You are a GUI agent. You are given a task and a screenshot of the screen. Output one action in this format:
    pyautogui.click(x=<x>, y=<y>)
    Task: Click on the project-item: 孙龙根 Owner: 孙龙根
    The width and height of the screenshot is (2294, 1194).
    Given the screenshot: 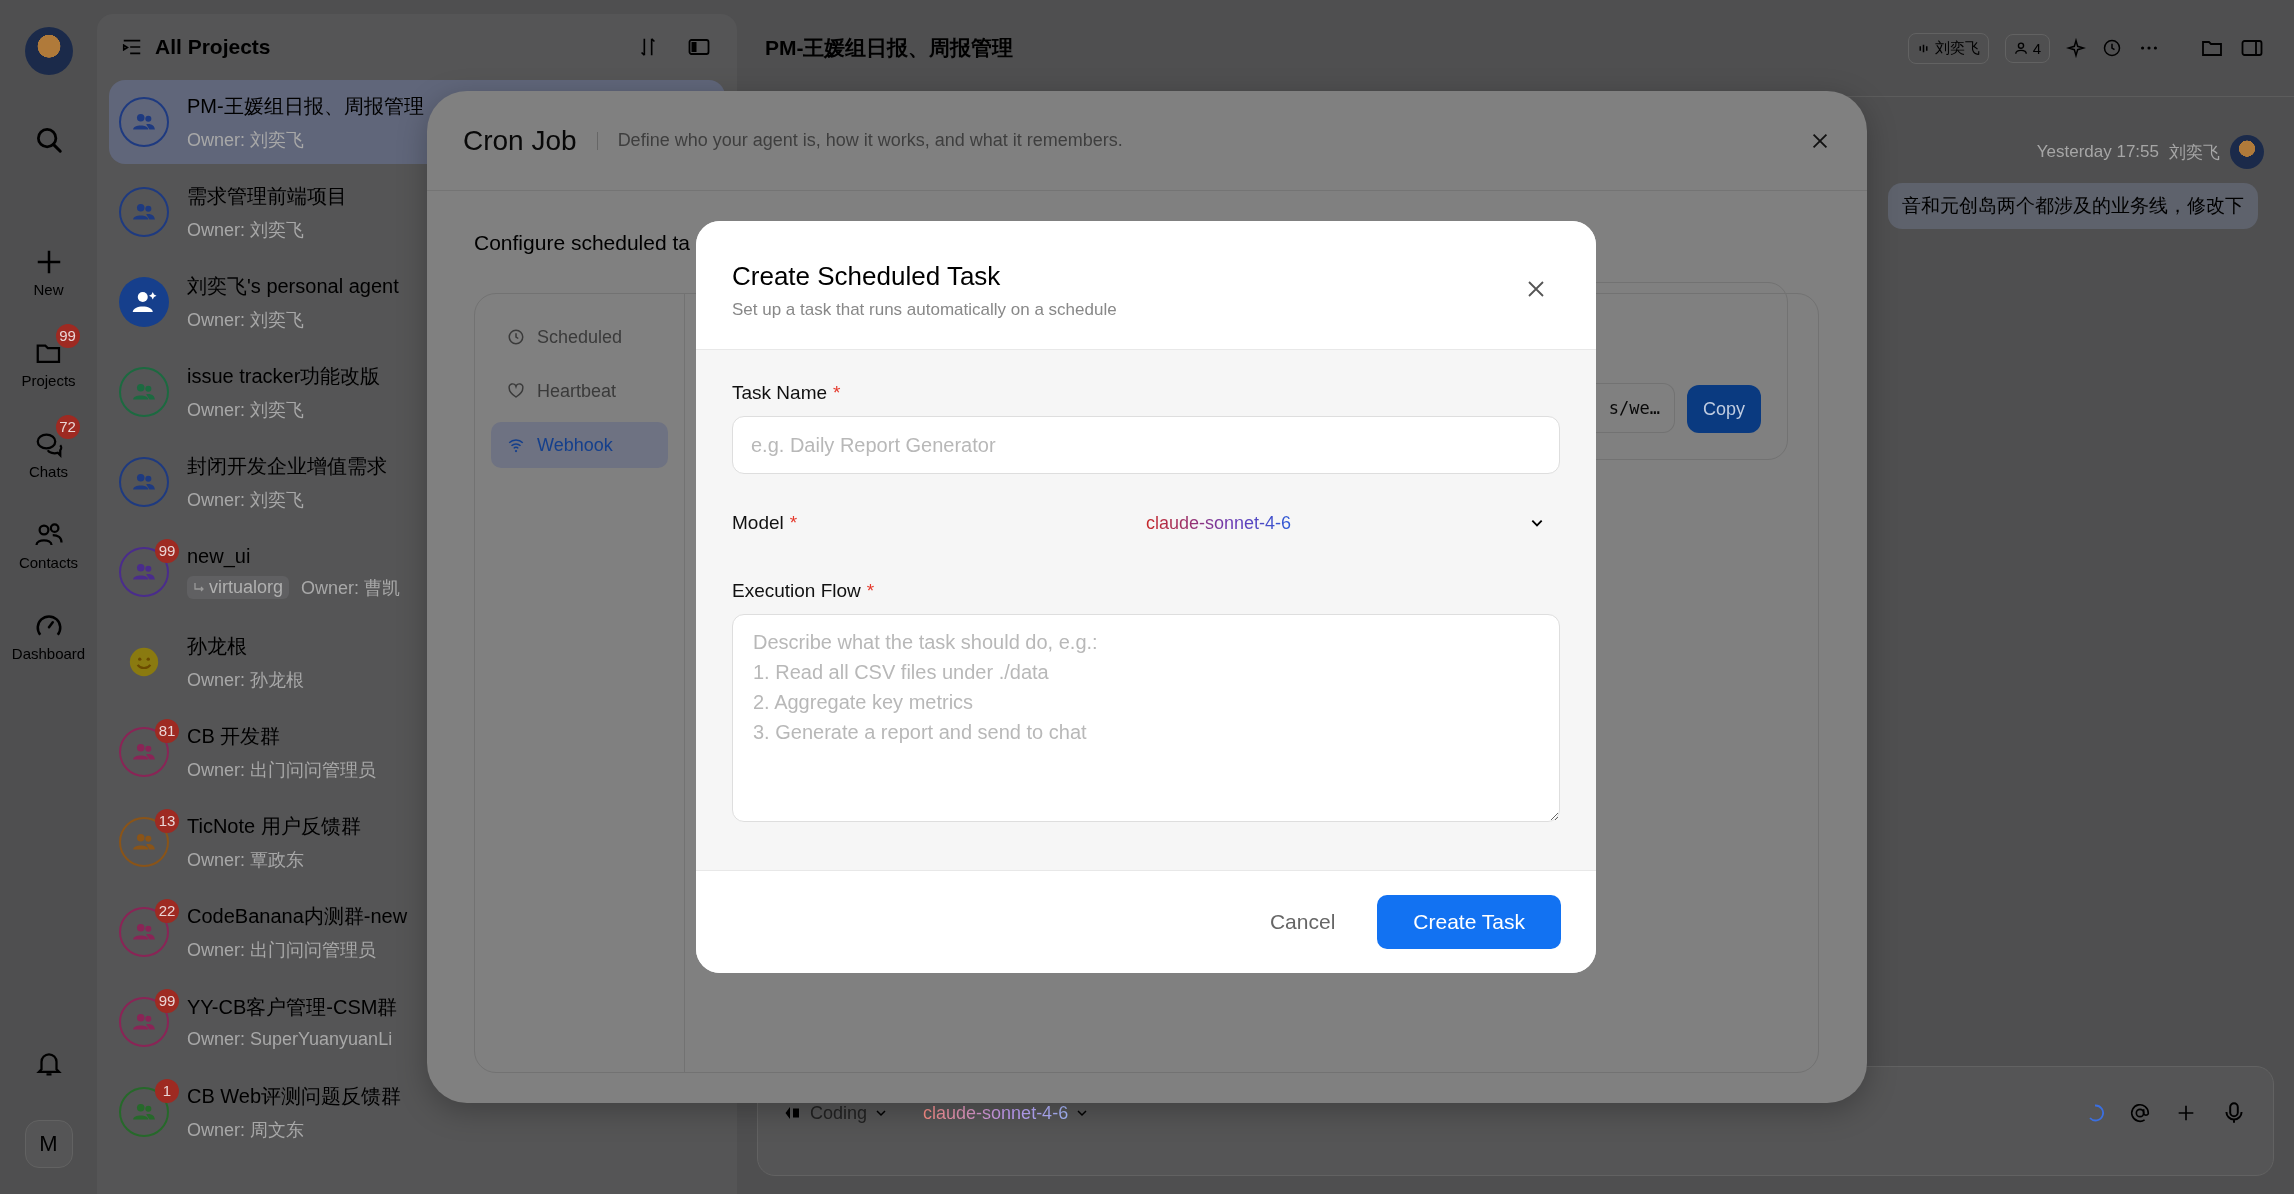 What is the action you would take?
    pyautogui.click(x=417, y=662)
    